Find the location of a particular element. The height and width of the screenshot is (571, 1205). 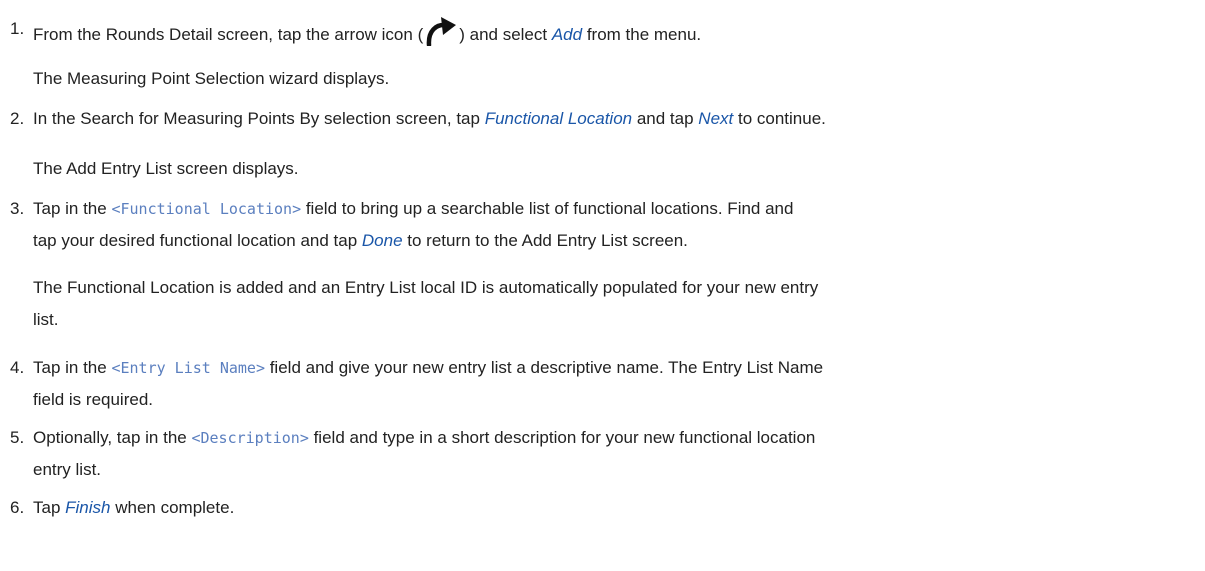

curved-arrow-icon is located at coordinates (441, 31).